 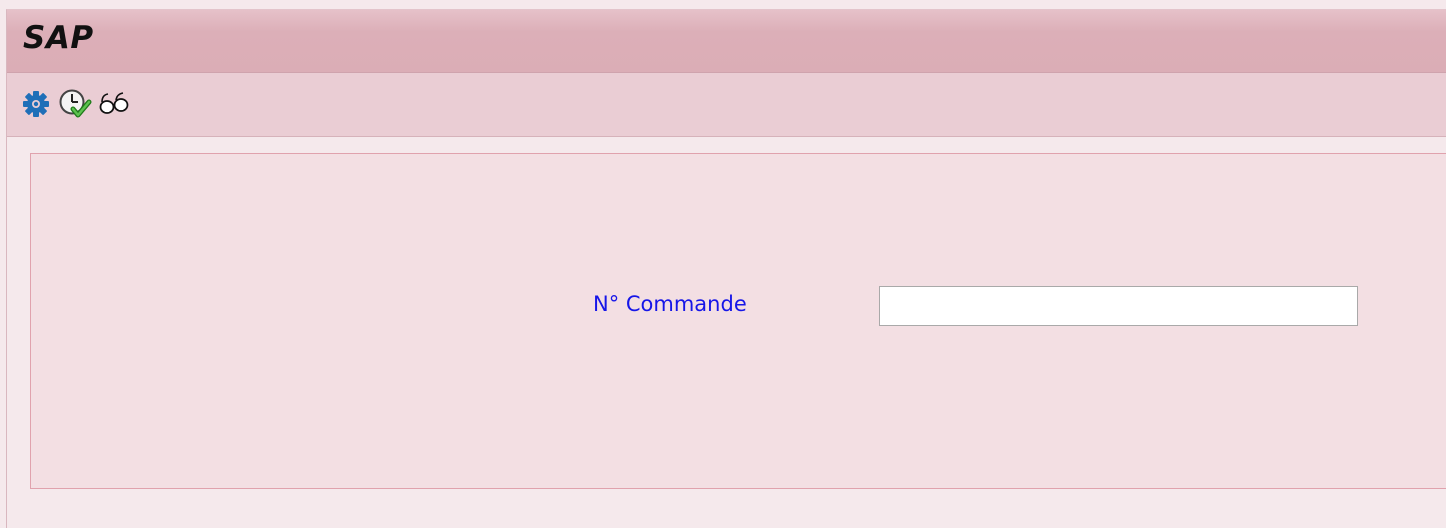 I want to click on app-title: SAP, so click(x=58, y=38).